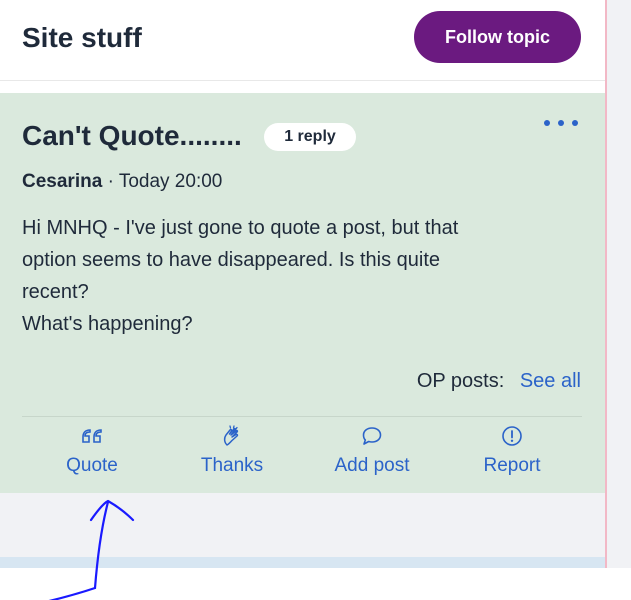 Image resolution: width=631 pixels, height=600 pixels. I want to click on more-options-button, so click(561, 123).